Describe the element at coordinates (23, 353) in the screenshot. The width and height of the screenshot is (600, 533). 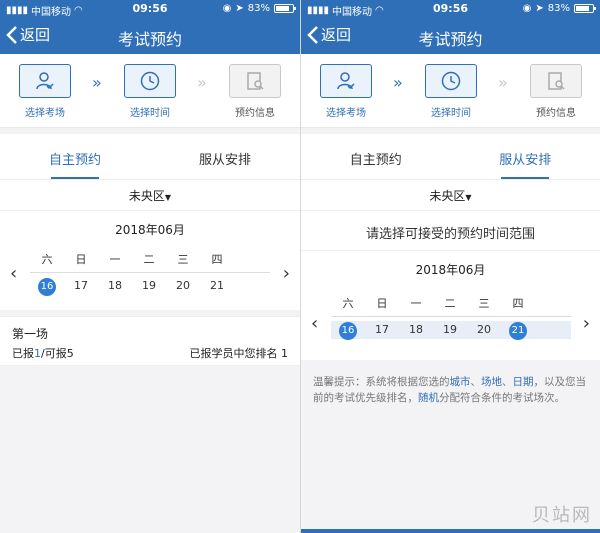
I see `quota-prefix: 已报` at that location.